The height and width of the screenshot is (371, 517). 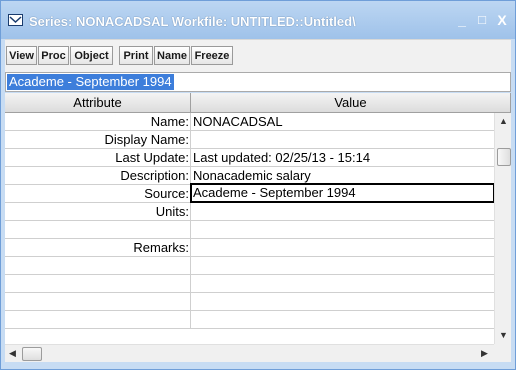 What do you see at coordinates (53, 55) in the screenshot?
I see `proc-button: Proc` at bounding box center [53, 55].